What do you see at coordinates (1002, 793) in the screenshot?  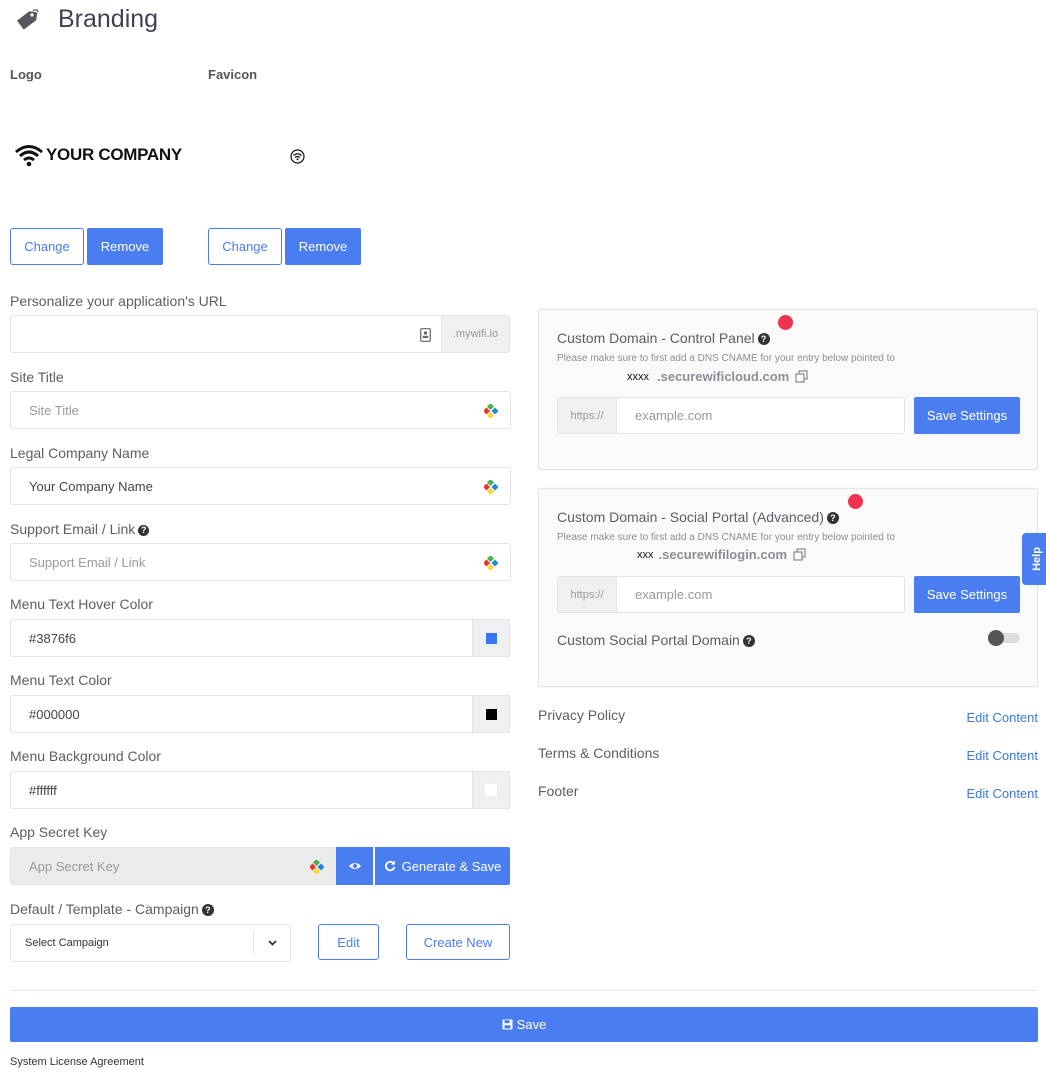 I see `footer-edit-link: Edit Content` at bounding box center [1002, 793].